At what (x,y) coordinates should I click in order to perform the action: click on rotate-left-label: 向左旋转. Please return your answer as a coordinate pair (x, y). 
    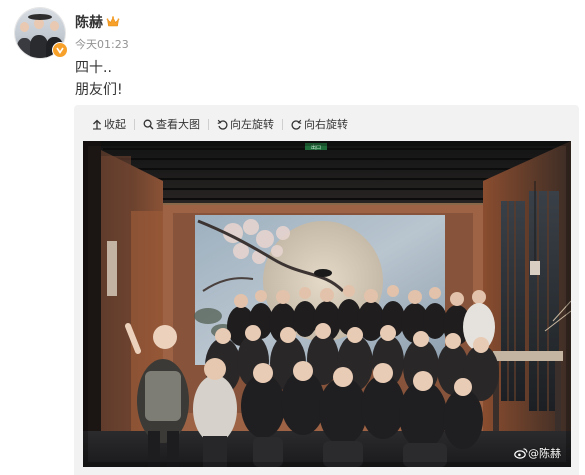
    Looking at the image, I should click on (252, 124).